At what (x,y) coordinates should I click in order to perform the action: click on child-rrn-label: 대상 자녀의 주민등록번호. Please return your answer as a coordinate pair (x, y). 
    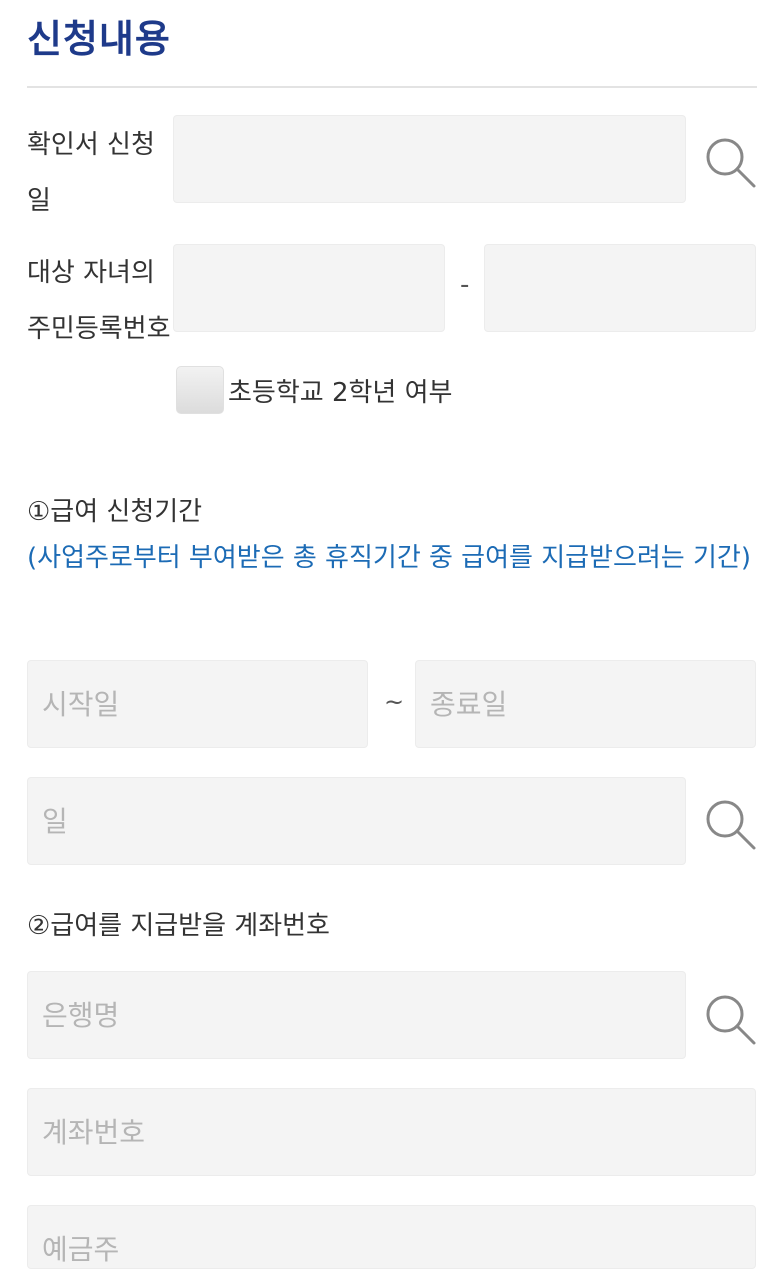
    Looking at the image, I should click on (99, 301).